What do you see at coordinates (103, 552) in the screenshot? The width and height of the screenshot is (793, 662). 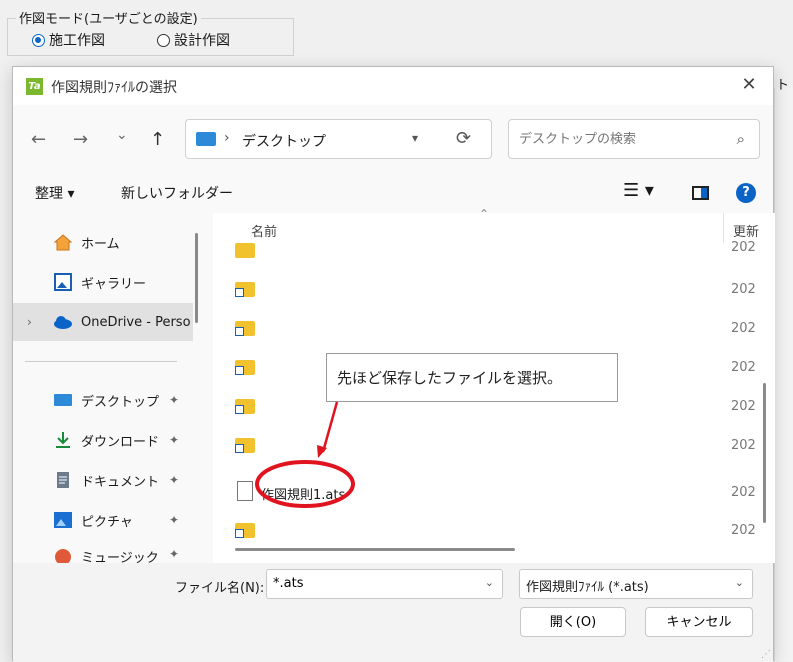 I see `sidebar-item-music: ミュージック ✦` at bounding box center [103, 552].